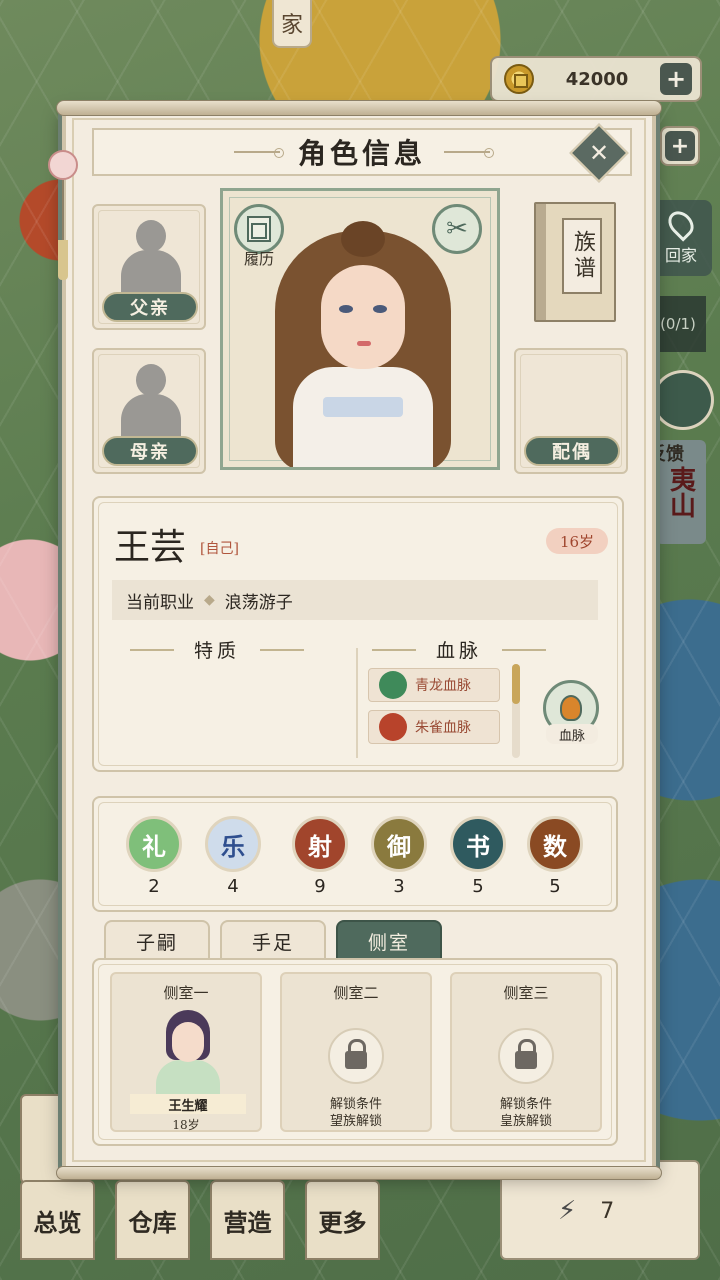 This screenshot has width=720, height=1280. What do you see at coordinates (526, 993) in the screenshot?
I see `concubine-slot-title: 侧室三` at bounding box center [526, 993].